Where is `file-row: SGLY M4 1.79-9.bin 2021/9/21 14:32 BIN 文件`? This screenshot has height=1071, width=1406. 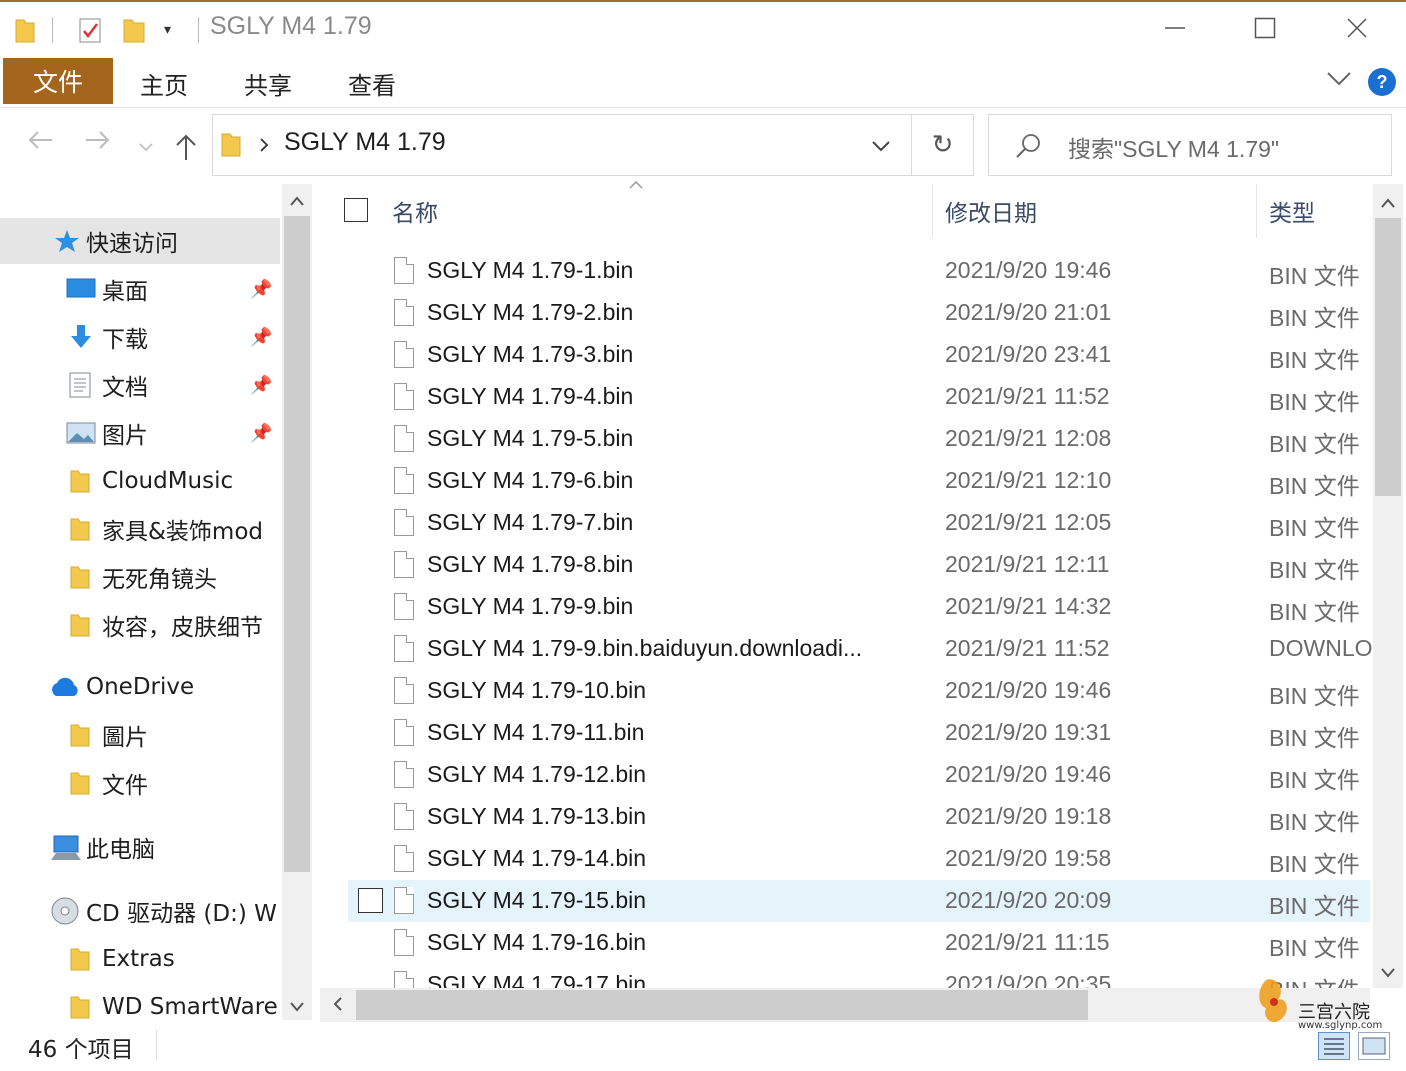
file-row: SGLY M4 1.79-9.bin 2021/9/21 14:32 BIN 文件 is located at coordinates (859, 607).